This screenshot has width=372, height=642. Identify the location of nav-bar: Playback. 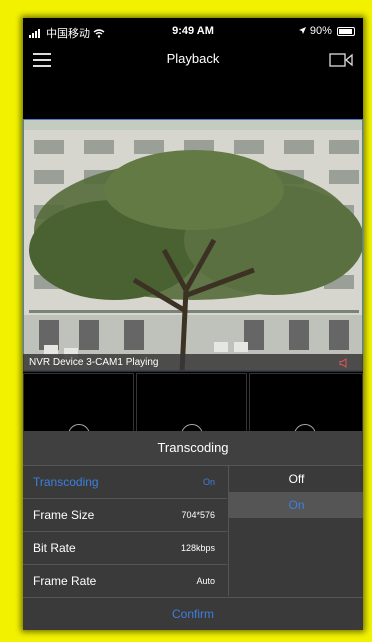
(193, 60).